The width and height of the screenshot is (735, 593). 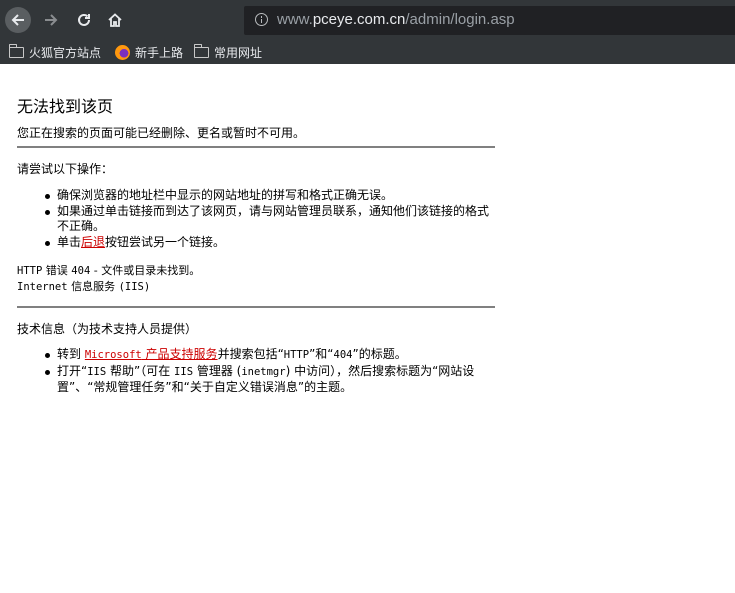 What do you see at coordinates (261, 19) in the screenshot?
I see `info-icon` at bounding box center [261, 19].